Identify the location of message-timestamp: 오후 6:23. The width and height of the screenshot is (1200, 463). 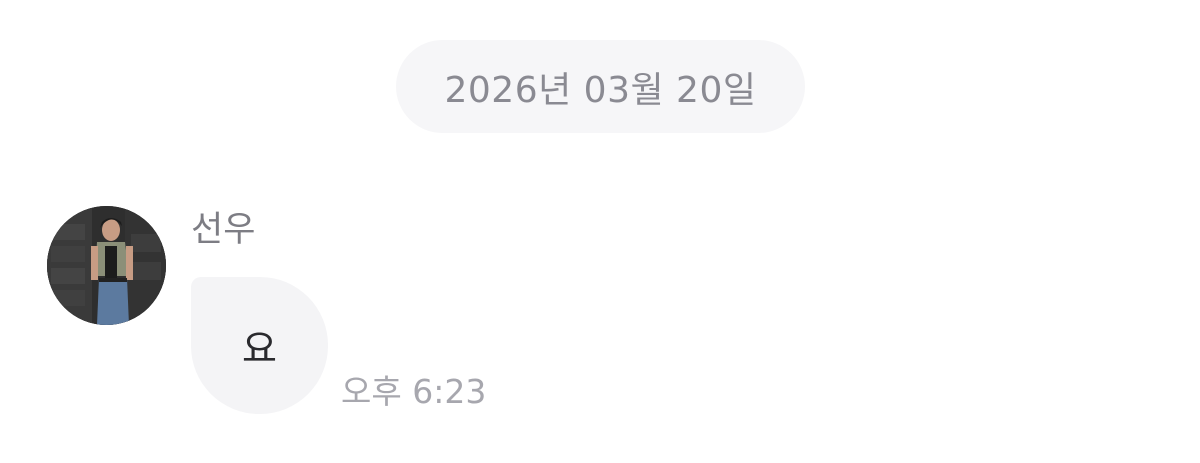
(414, 391).